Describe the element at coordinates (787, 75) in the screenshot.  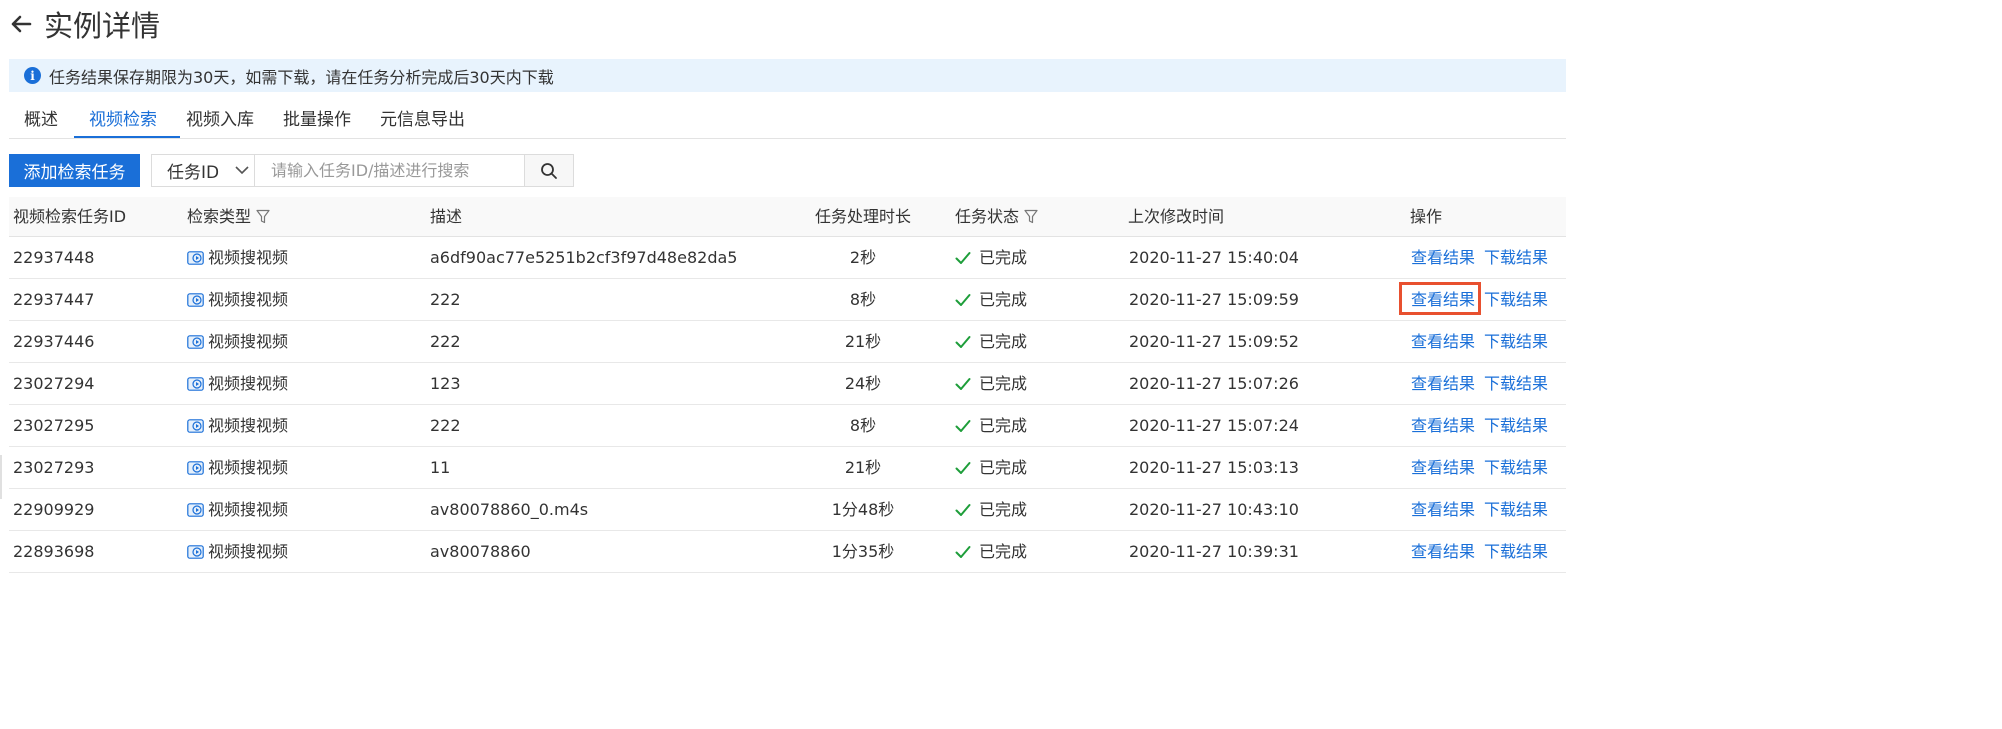
I see `retention-notice: i 任务结果保存期限为30天，如需下载，请在任务分析完成后30天内下载` at that location.